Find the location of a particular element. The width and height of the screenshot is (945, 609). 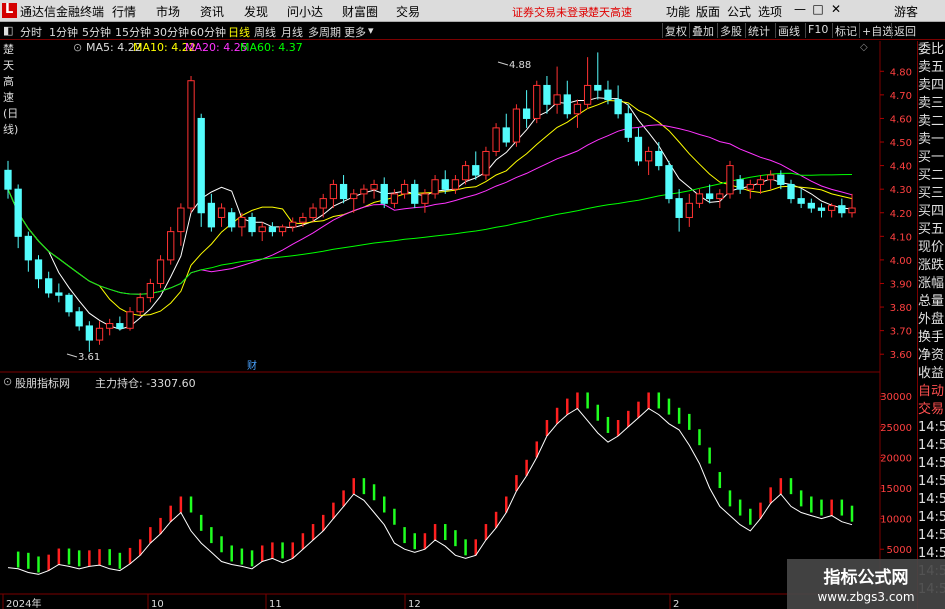

minimize-button: — is located at coordinates (800, 10).